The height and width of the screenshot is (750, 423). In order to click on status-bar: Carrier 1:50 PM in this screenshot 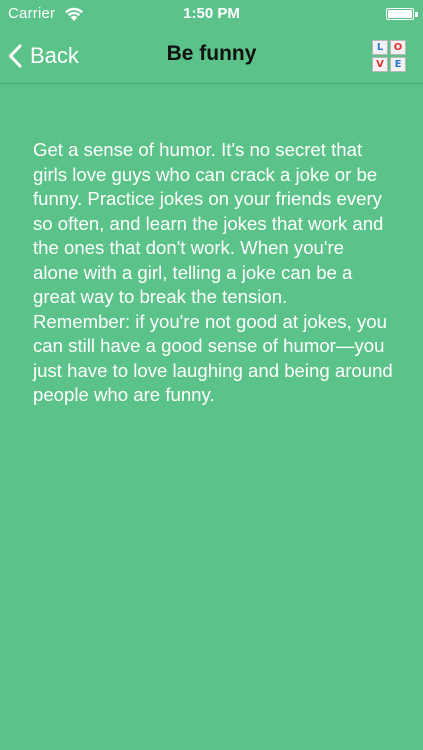, I will do `click(211, 14)`.